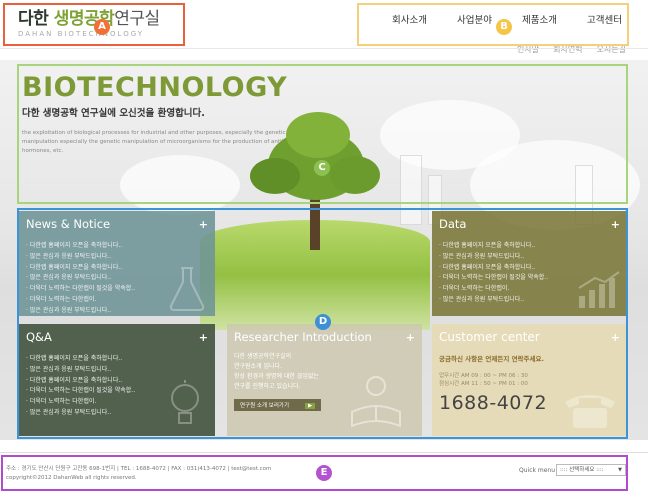 This screenshot has height=498, width=648. I want to click on logo-title-suffix: 연구실, so click(137, 19).